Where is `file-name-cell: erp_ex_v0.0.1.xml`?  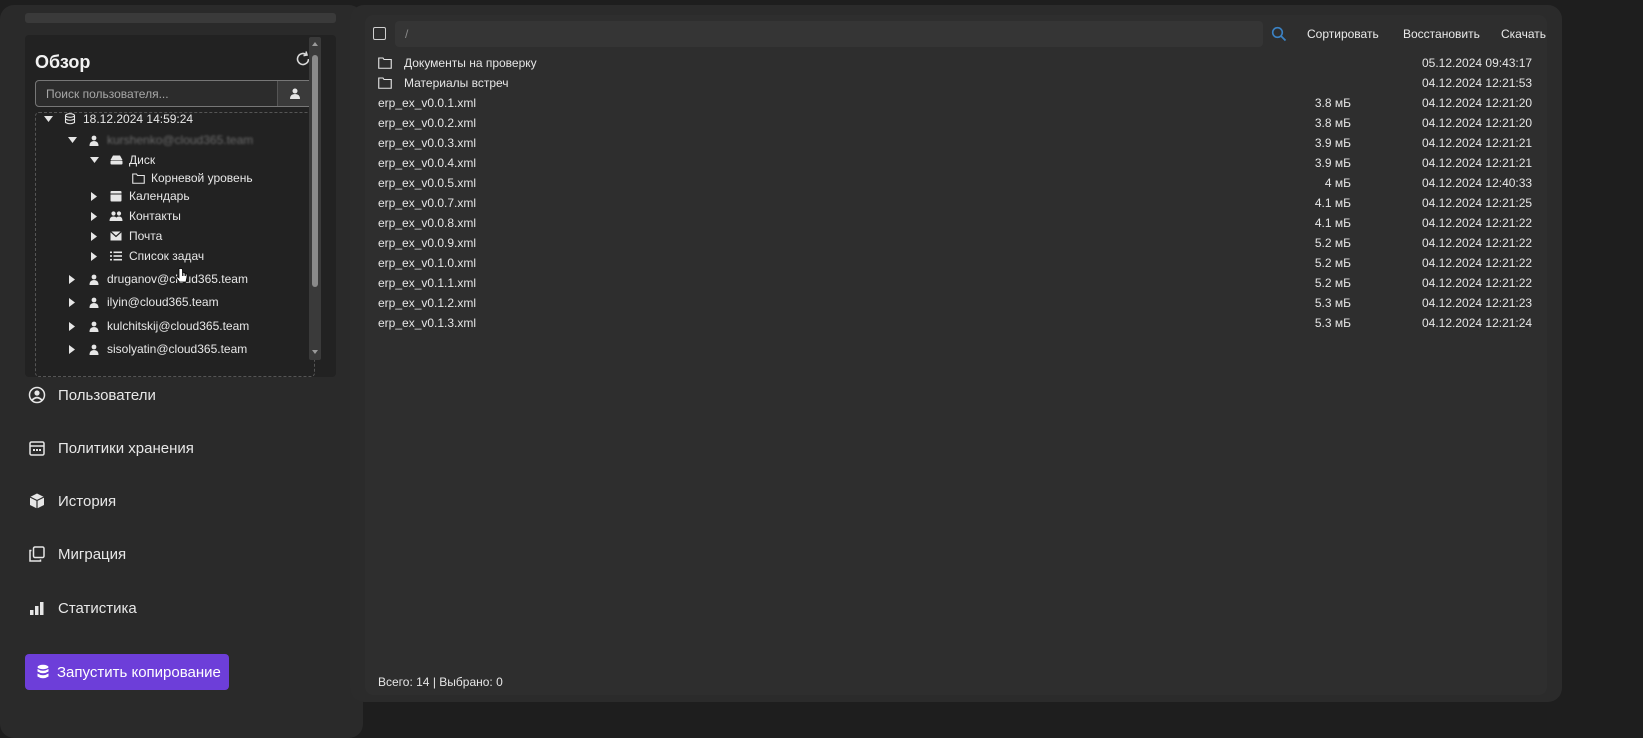 file-name-cell: erp_ex_v0.0.1.xml is located at coordinates (427, 103).